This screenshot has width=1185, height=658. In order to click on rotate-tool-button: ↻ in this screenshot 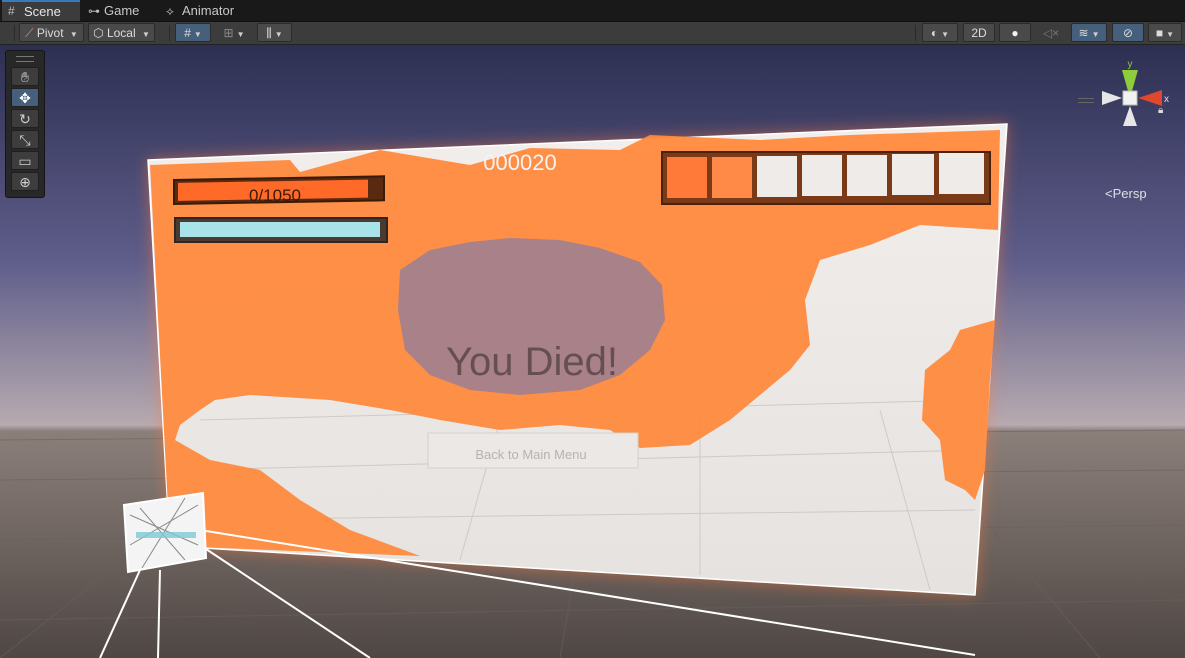, I will do `click(25, 118)`.